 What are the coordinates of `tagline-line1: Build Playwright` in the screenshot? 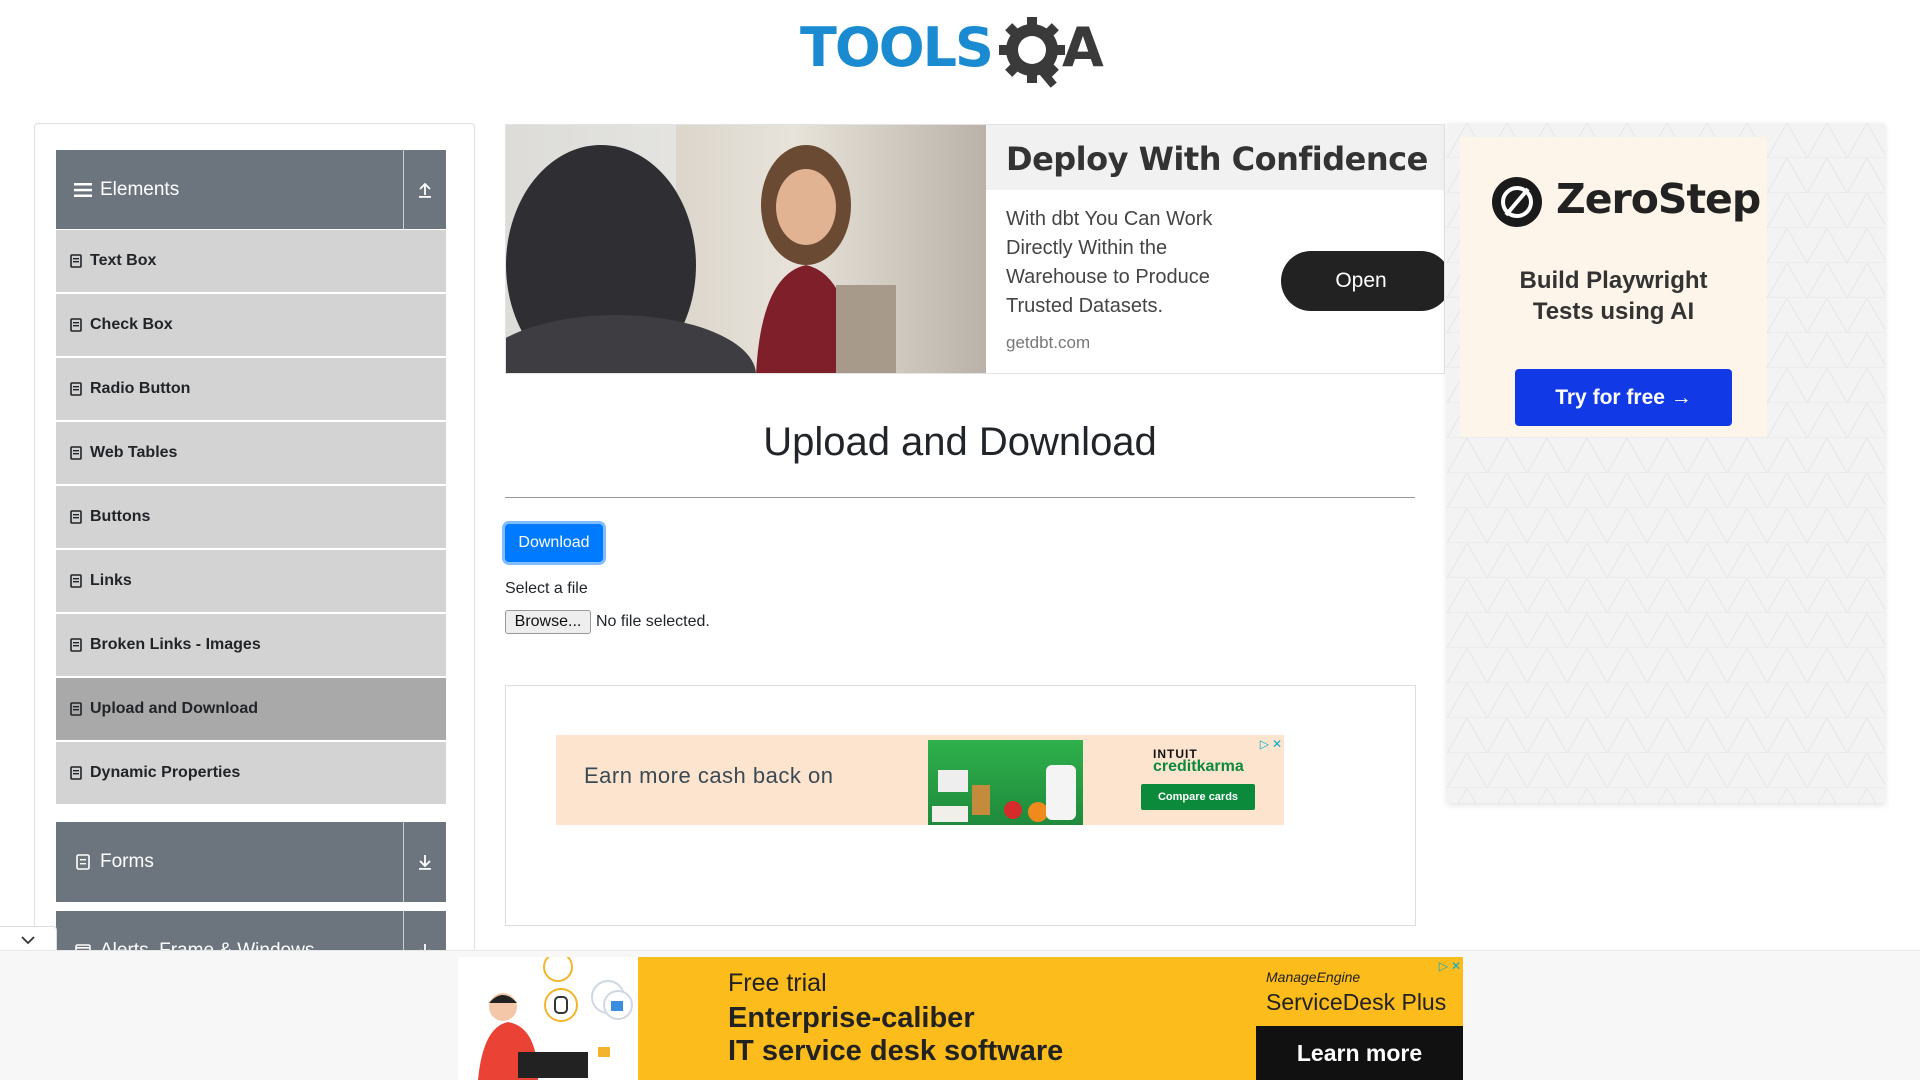 It's located at (1613, 280).